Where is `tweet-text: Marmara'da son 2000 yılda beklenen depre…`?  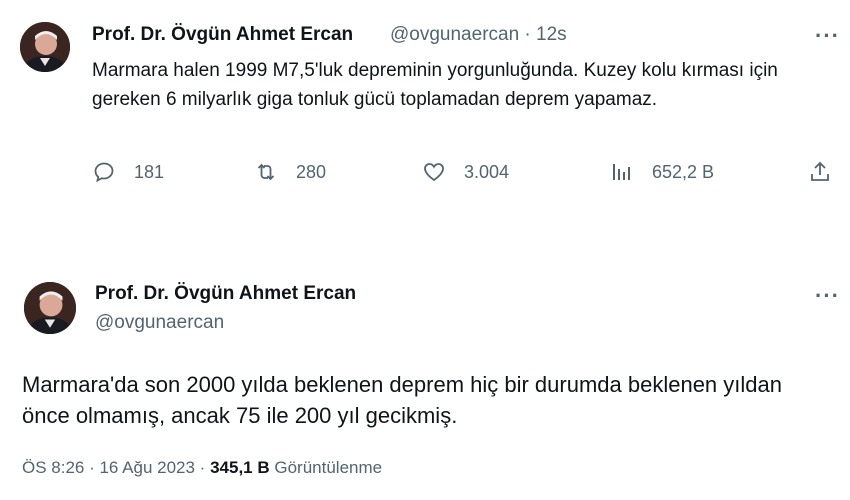 tweet-text: Marmara'da son 2000 yılda beklenen depre… is located at coordinates (402, 400).